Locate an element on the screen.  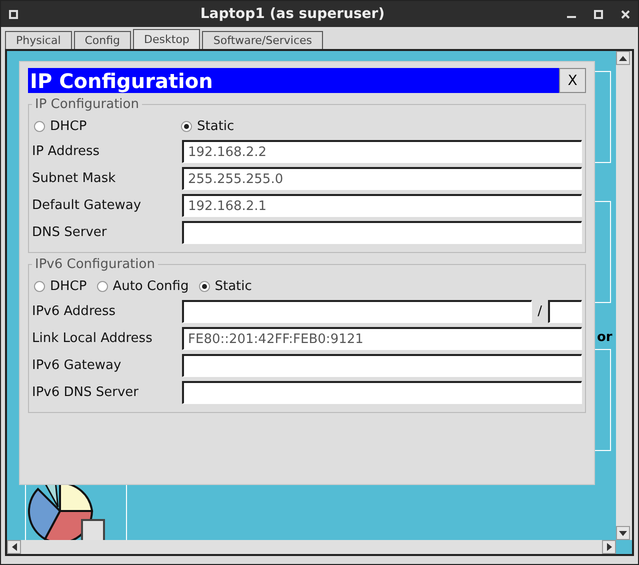
tab: Desktop is located at coordinates (166, 39).